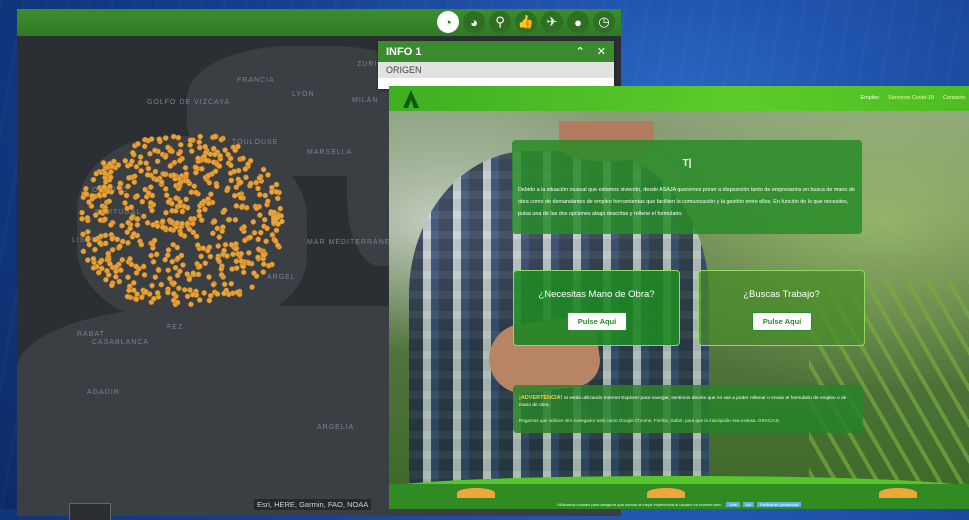 This screenshot has width=969, height=520. I want to click on labor-pulse-button: Pulse Aquí, so click(597, 321).